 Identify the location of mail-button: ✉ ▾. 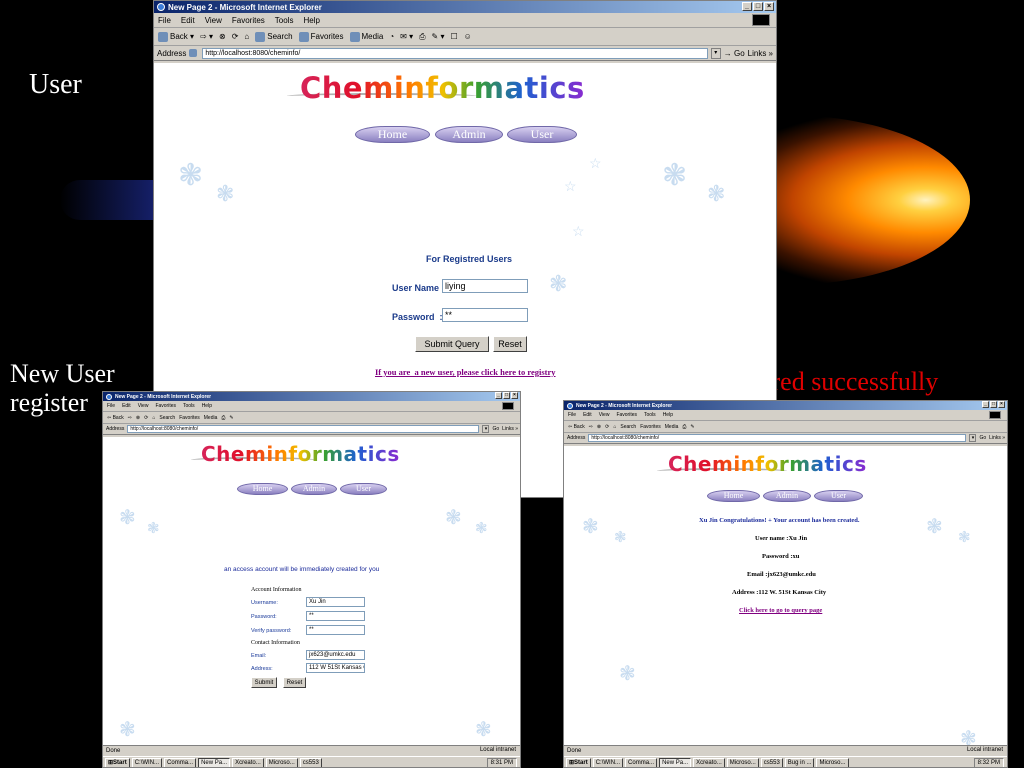
(406, 36).